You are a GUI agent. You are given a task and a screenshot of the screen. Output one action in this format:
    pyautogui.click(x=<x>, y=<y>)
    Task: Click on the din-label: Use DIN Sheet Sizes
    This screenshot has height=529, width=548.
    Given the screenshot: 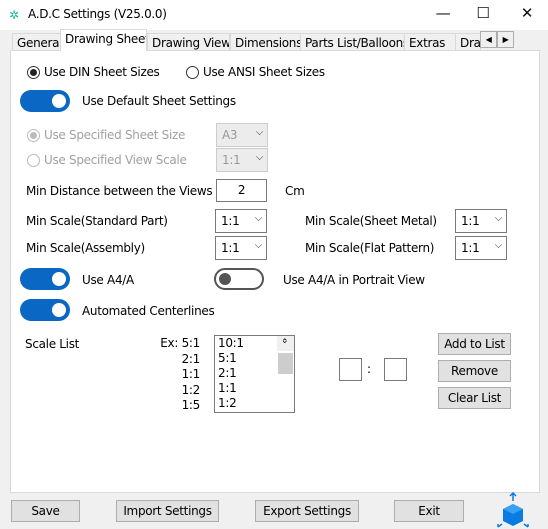 What is the action you would take?
    pyautogui.click(x=102, y=72)
    